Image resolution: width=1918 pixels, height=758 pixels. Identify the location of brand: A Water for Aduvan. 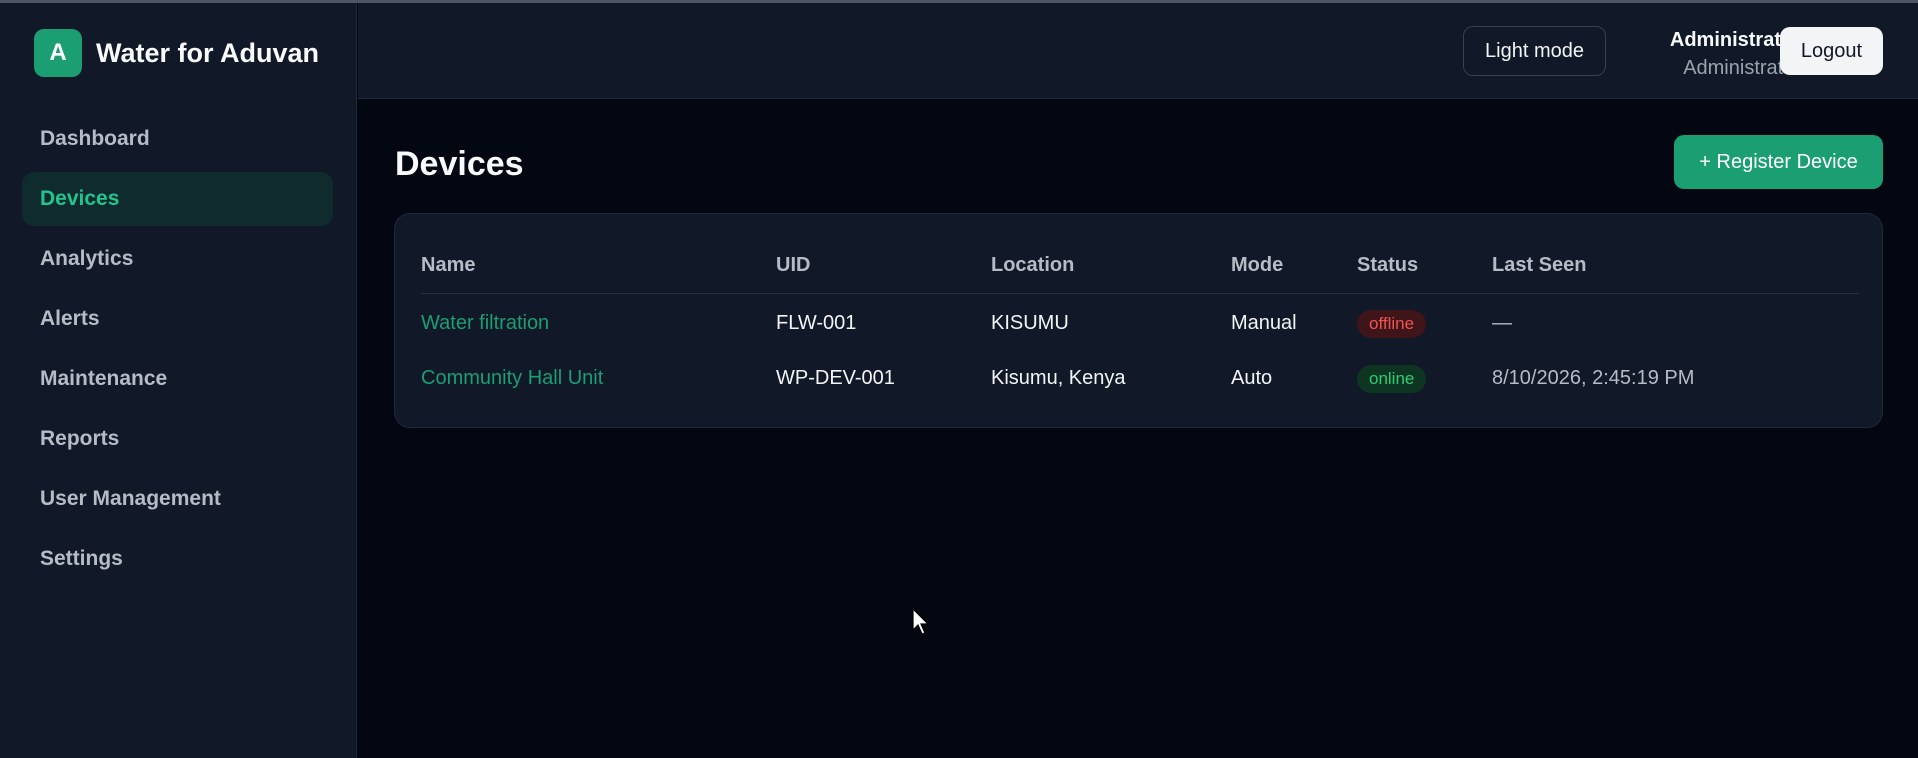
(176, 53).